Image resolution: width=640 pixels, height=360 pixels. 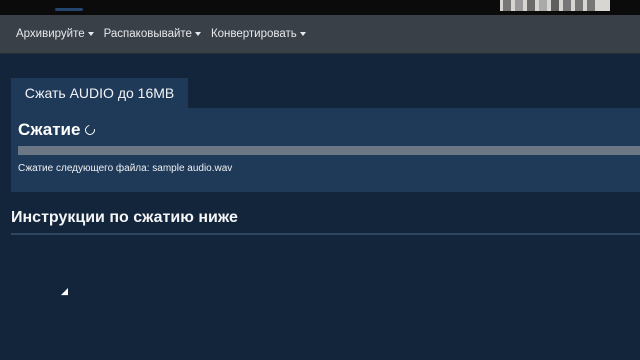 What do you see at coordinates (325, 234) in the screenshot?
I see `divider` at bounding box center [325, 234].